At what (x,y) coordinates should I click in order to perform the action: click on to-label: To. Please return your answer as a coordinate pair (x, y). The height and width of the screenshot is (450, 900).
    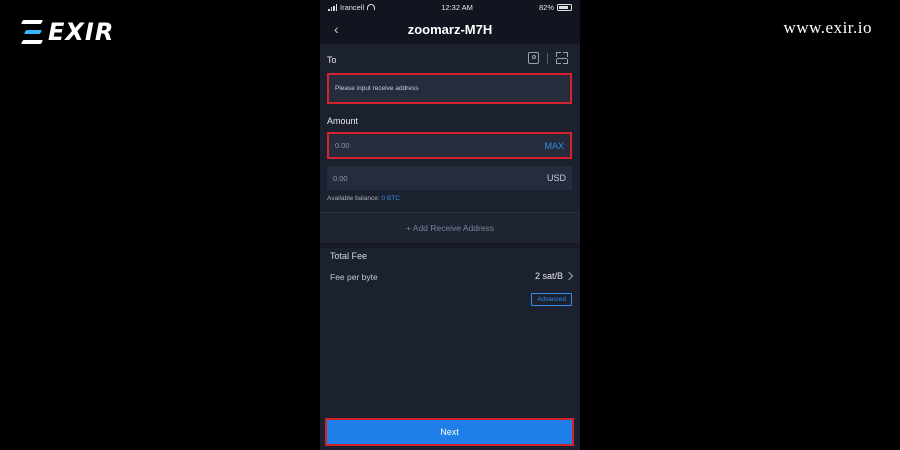
    Looking at the image, I should click on (332, 60).